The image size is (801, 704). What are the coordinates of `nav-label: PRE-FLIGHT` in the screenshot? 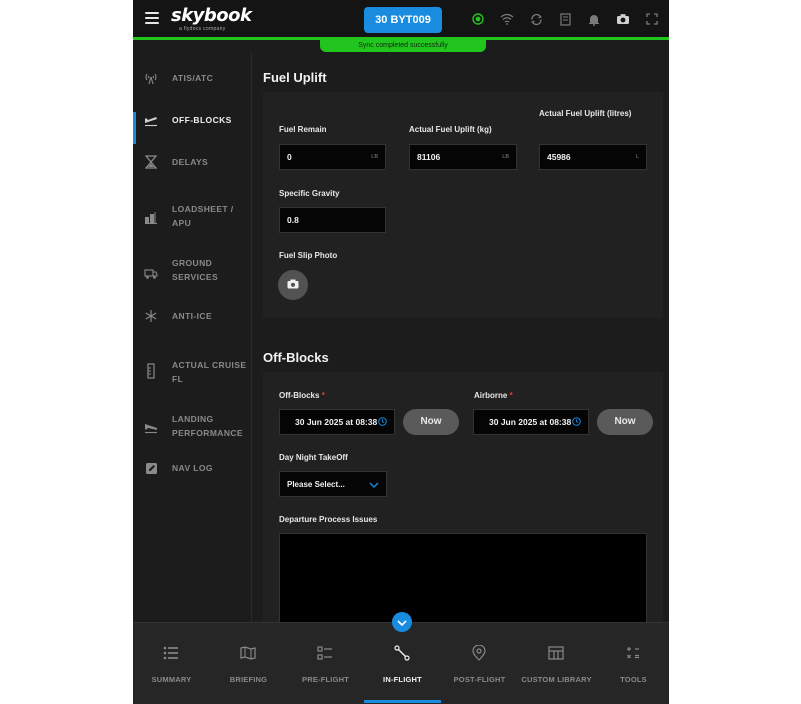 It's located at (325, 679).